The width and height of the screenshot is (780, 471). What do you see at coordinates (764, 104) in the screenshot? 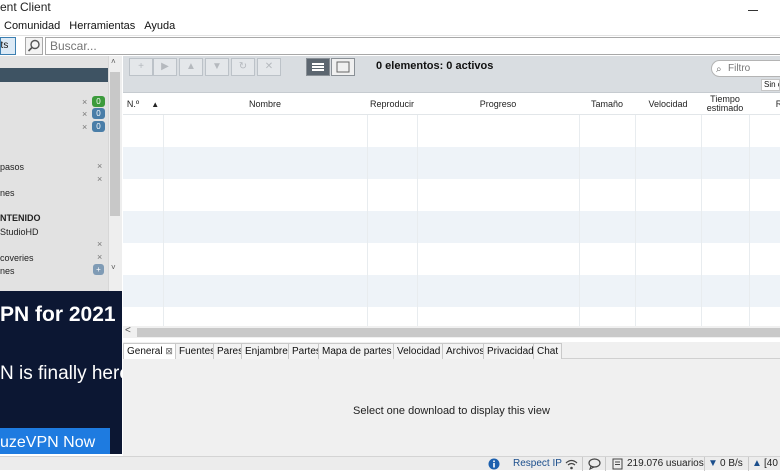
I see `column-header-r: R` at bounding box center [764, 104].